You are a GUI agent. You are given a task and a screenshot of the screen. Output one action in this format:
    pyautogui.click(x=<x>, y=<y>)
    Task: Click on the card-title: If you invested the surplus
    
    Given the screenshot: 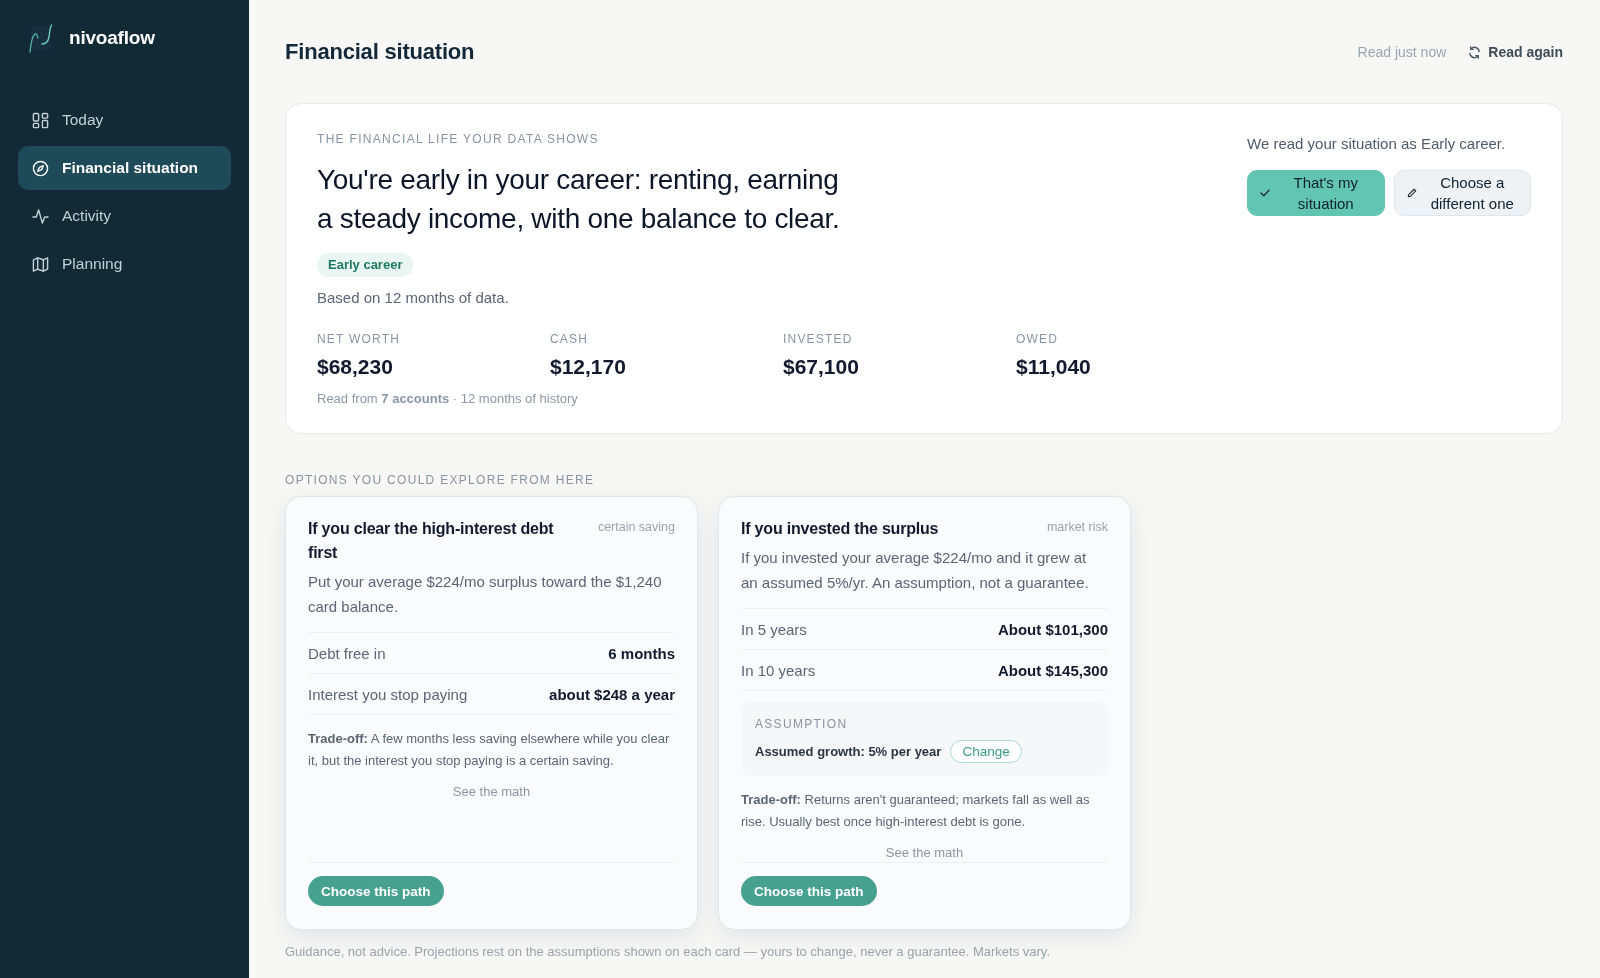 What is the action you would take?
    pyautogui.click(x=840, y=529)
    